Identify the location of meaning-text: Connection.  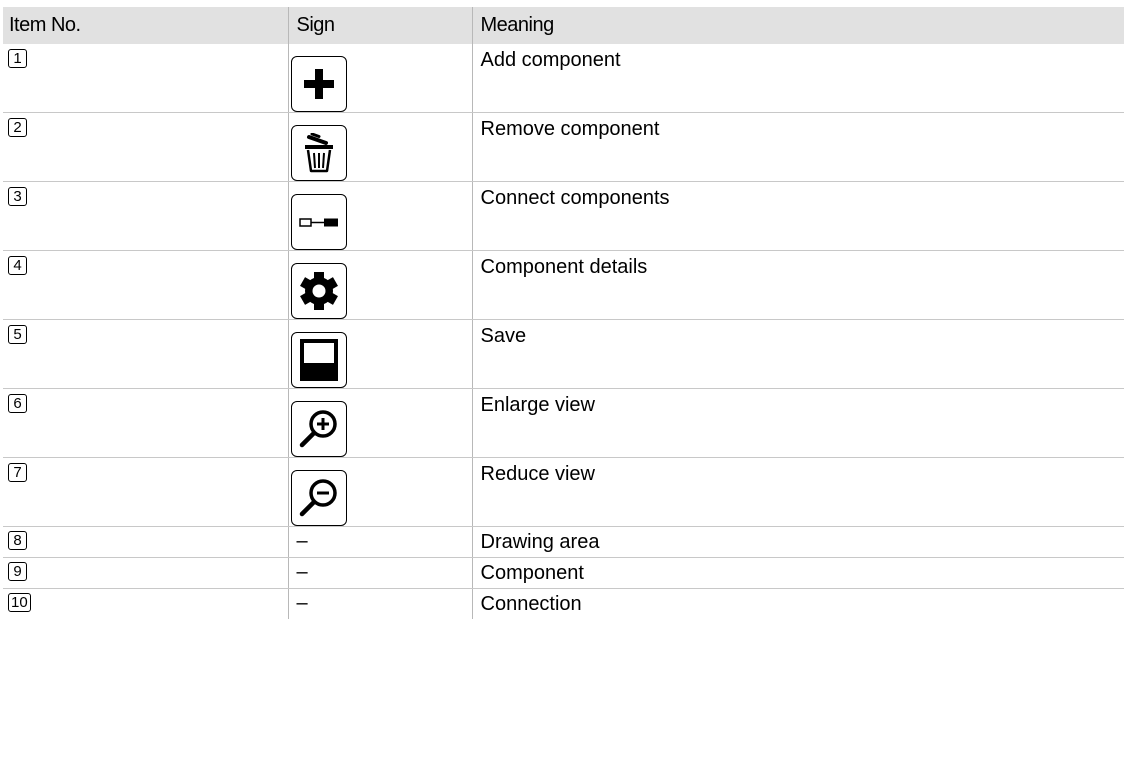
(531, 604).